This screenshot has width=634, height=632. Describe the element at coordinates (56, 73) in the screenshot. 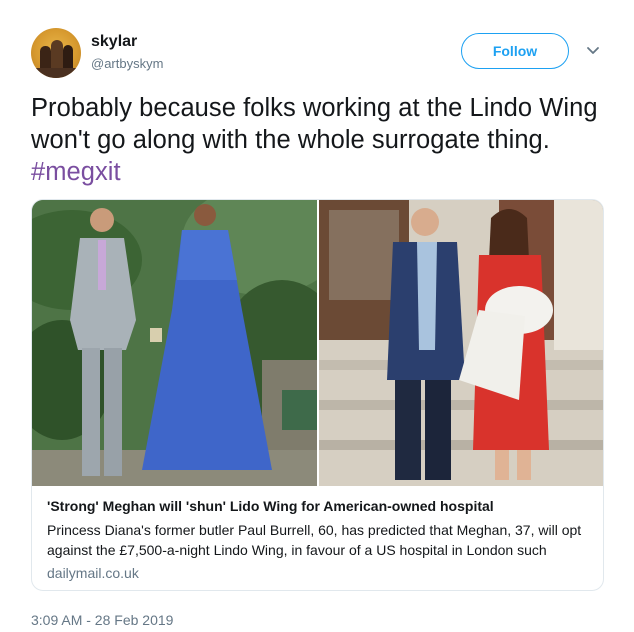

I see `avatar-base` at that location.